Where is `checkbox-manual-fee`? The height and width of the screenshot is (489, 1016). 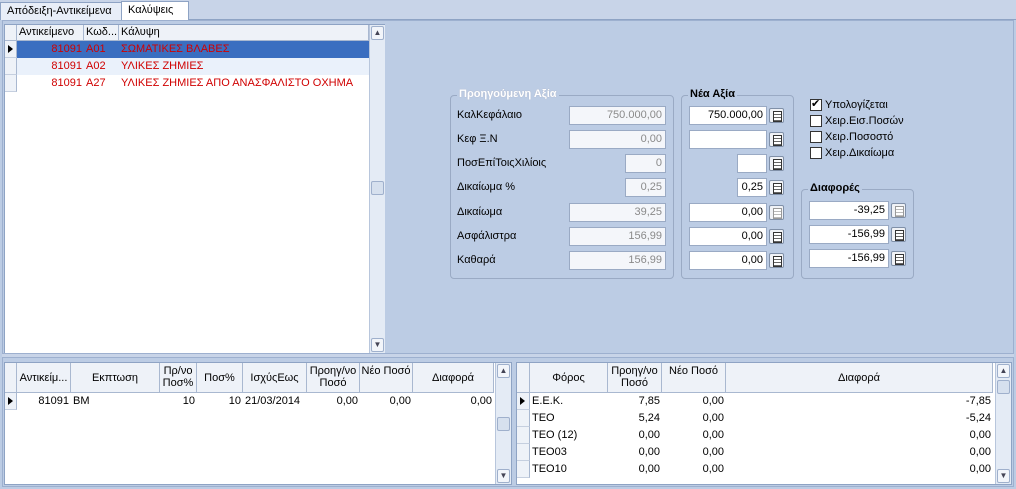 checkbox-manual-fee is located at coordinates (816, 153).